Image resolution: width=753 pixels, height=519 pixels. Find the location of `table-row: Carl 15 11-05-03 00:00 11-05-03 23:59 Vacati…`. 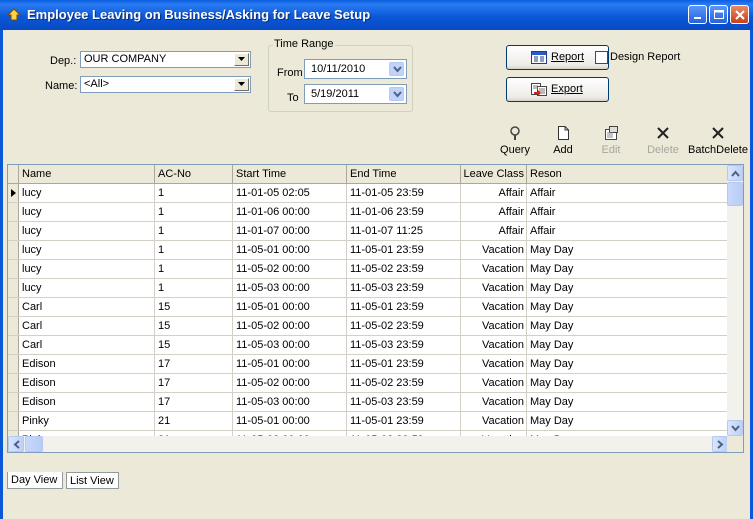

table-row: Carl 15 11-05-03 00:00 11-05-03 23:59 Vacati… is located at coordinates (368, 345).